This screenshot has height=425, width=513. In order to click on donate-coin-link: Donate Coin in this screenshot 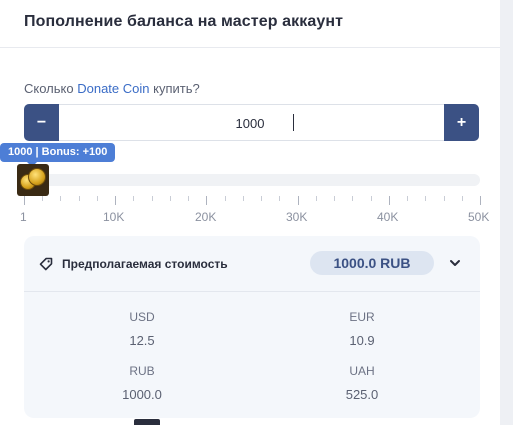, I will do `click(113, 88)`.